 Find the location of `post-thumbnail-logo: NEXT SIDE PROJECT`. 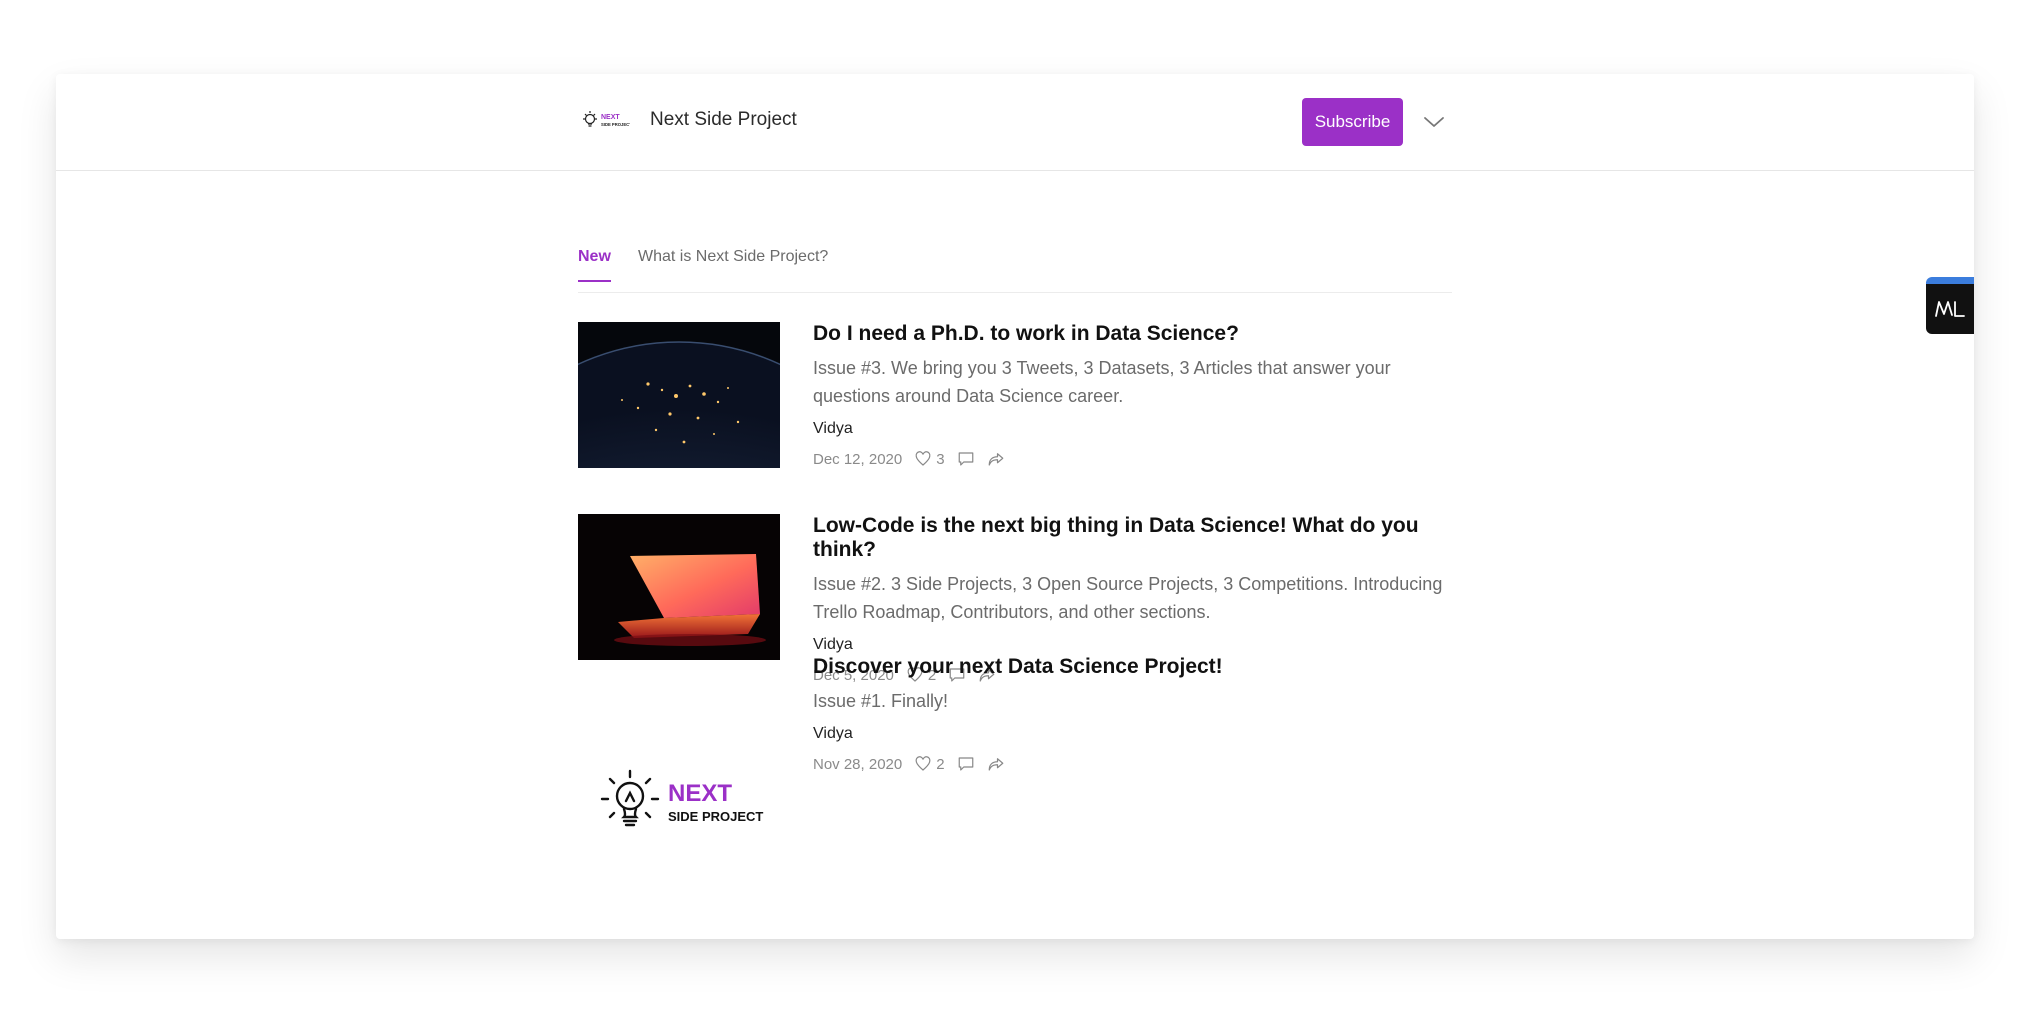

post-thumbnail-logo: NEXT SIDE PROJECT is located at coordinates (679, 804).